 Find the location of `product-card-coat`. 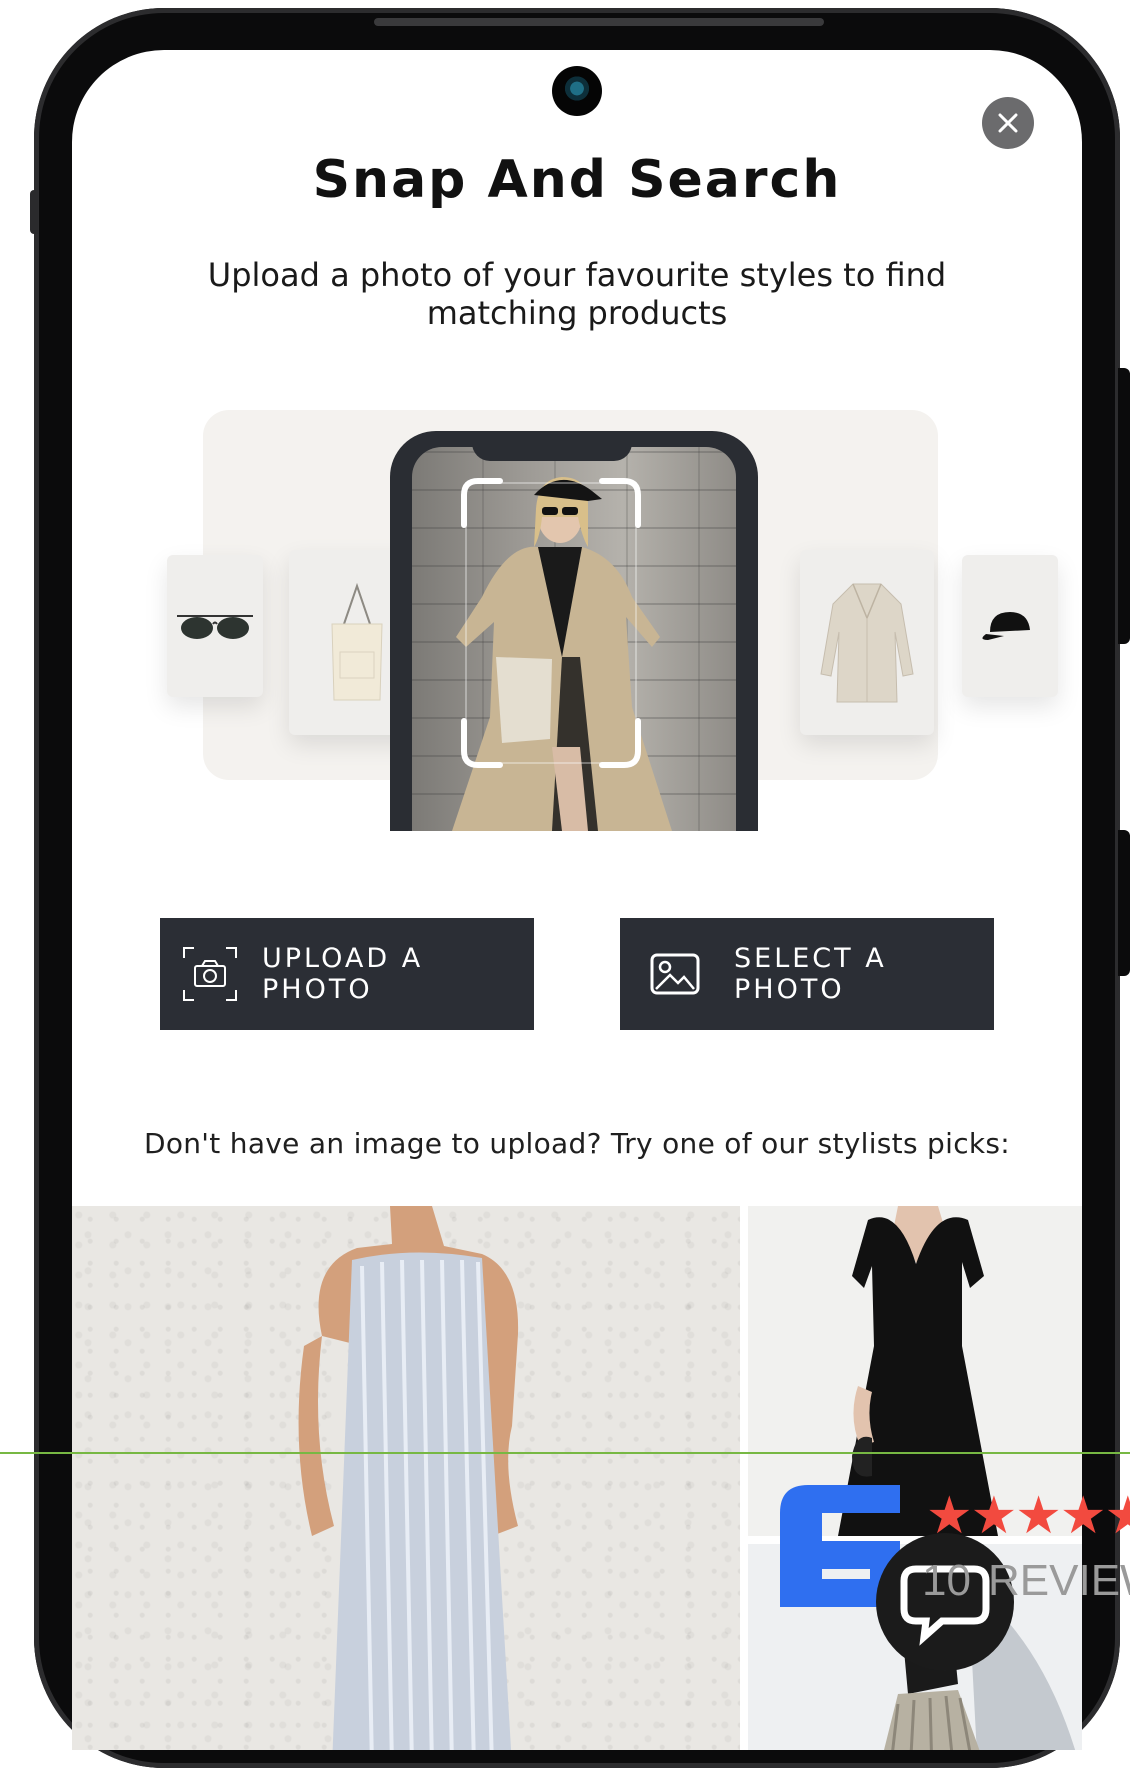

product-card-coat is located at coordinates (867, 642).